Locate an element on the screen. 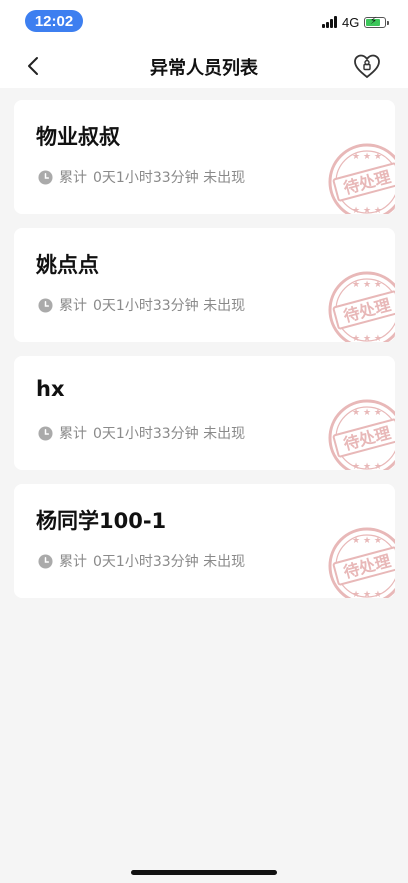  favorite-button is located at coordinates (367, 66).